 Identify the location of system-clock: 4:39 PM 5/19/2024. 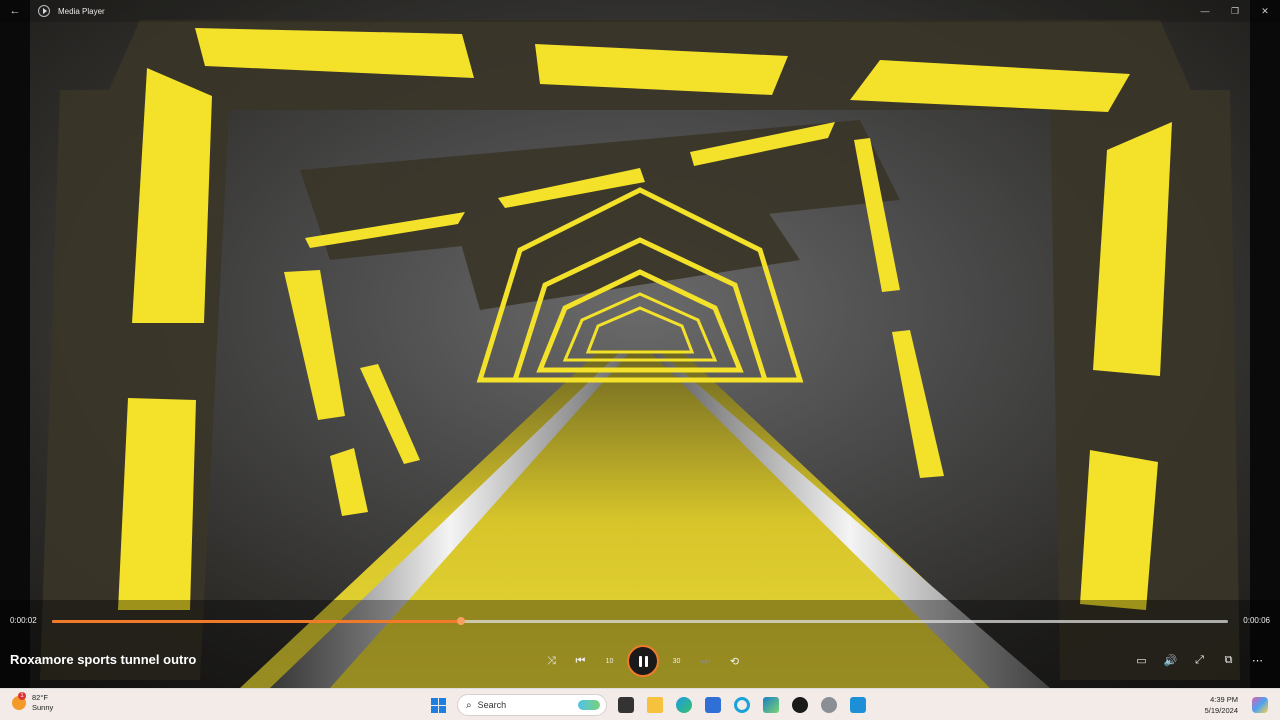
(1221, 705).